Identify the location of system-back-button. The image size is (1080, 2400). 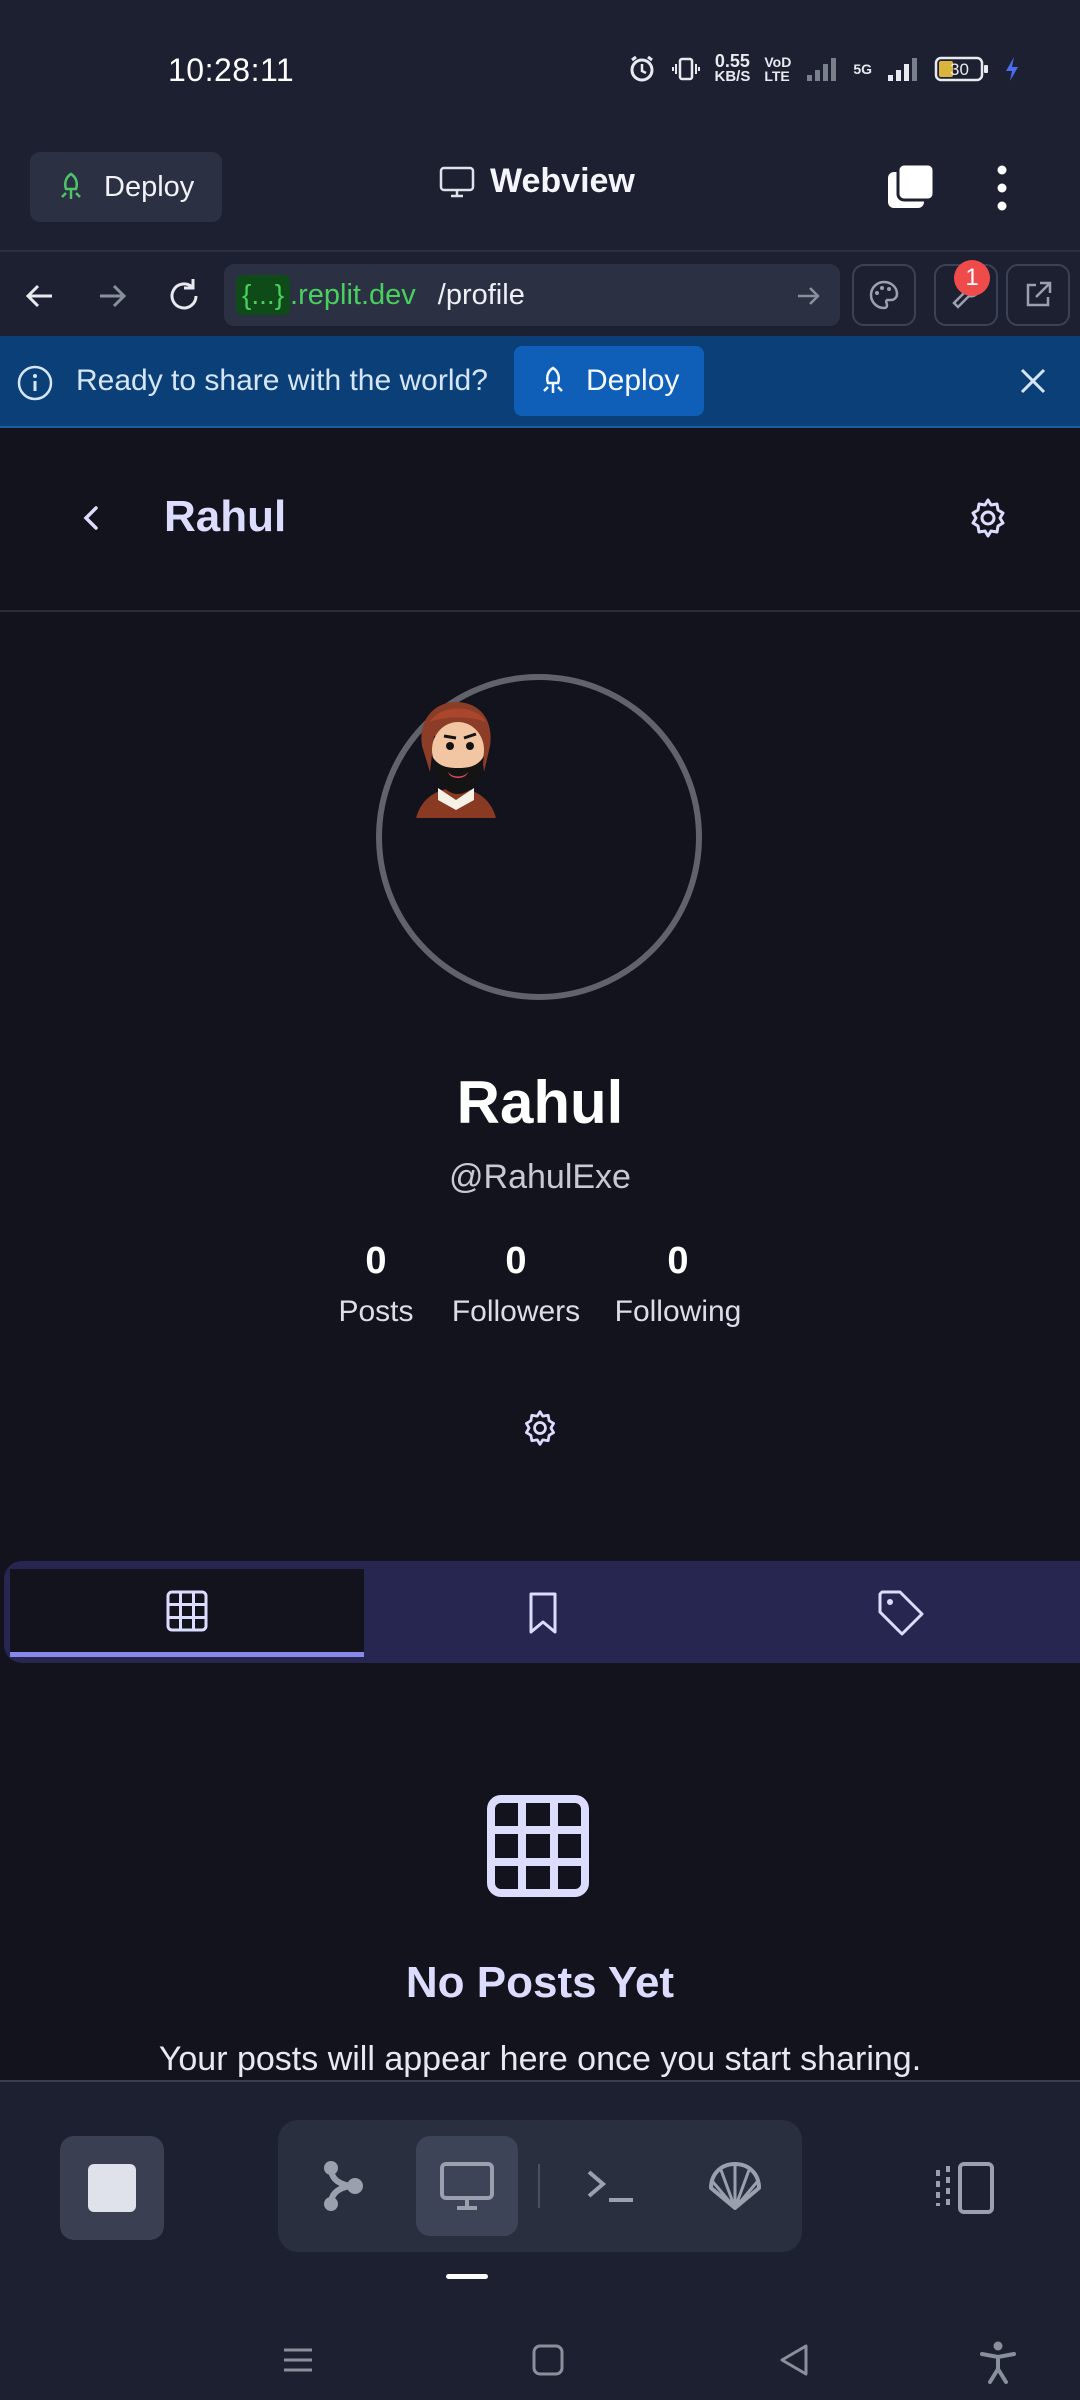
(794, 2360).